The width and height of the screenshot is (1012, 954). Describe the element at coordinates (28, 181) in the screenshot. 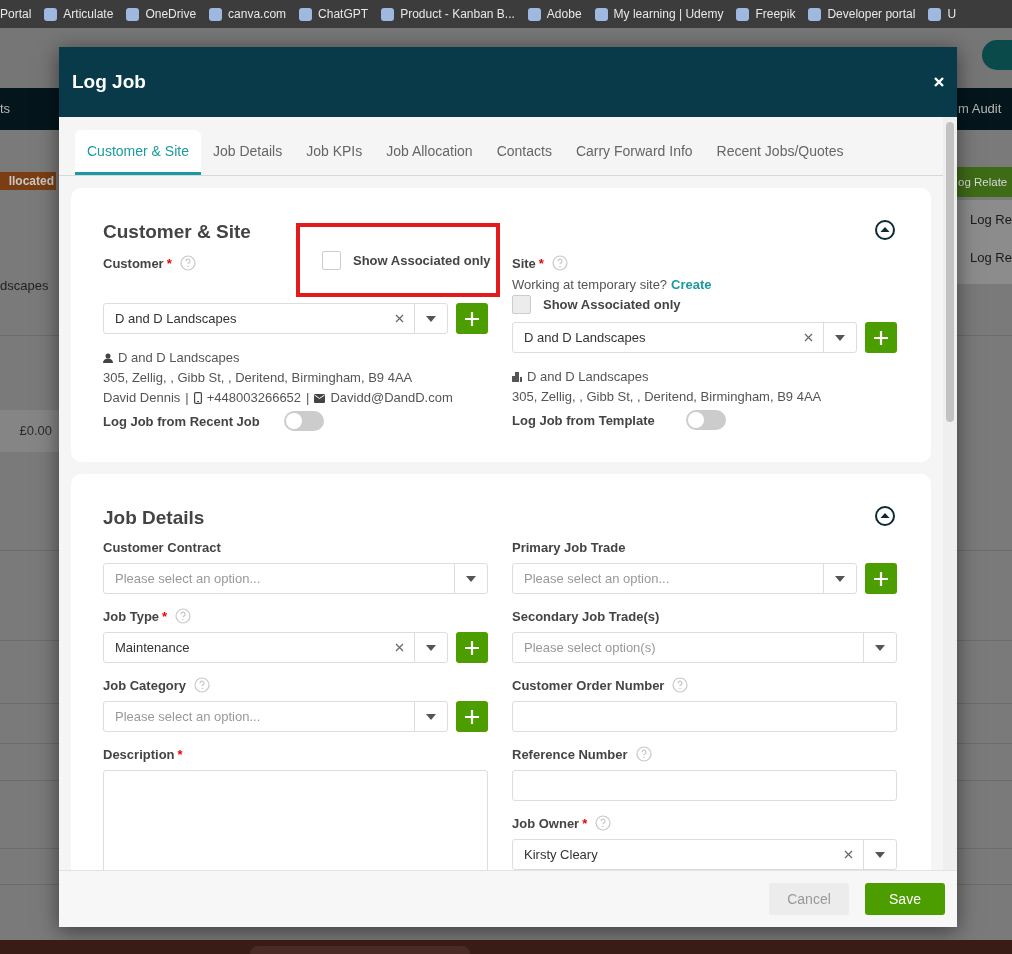

I see `status-badge: llocated` at that location.